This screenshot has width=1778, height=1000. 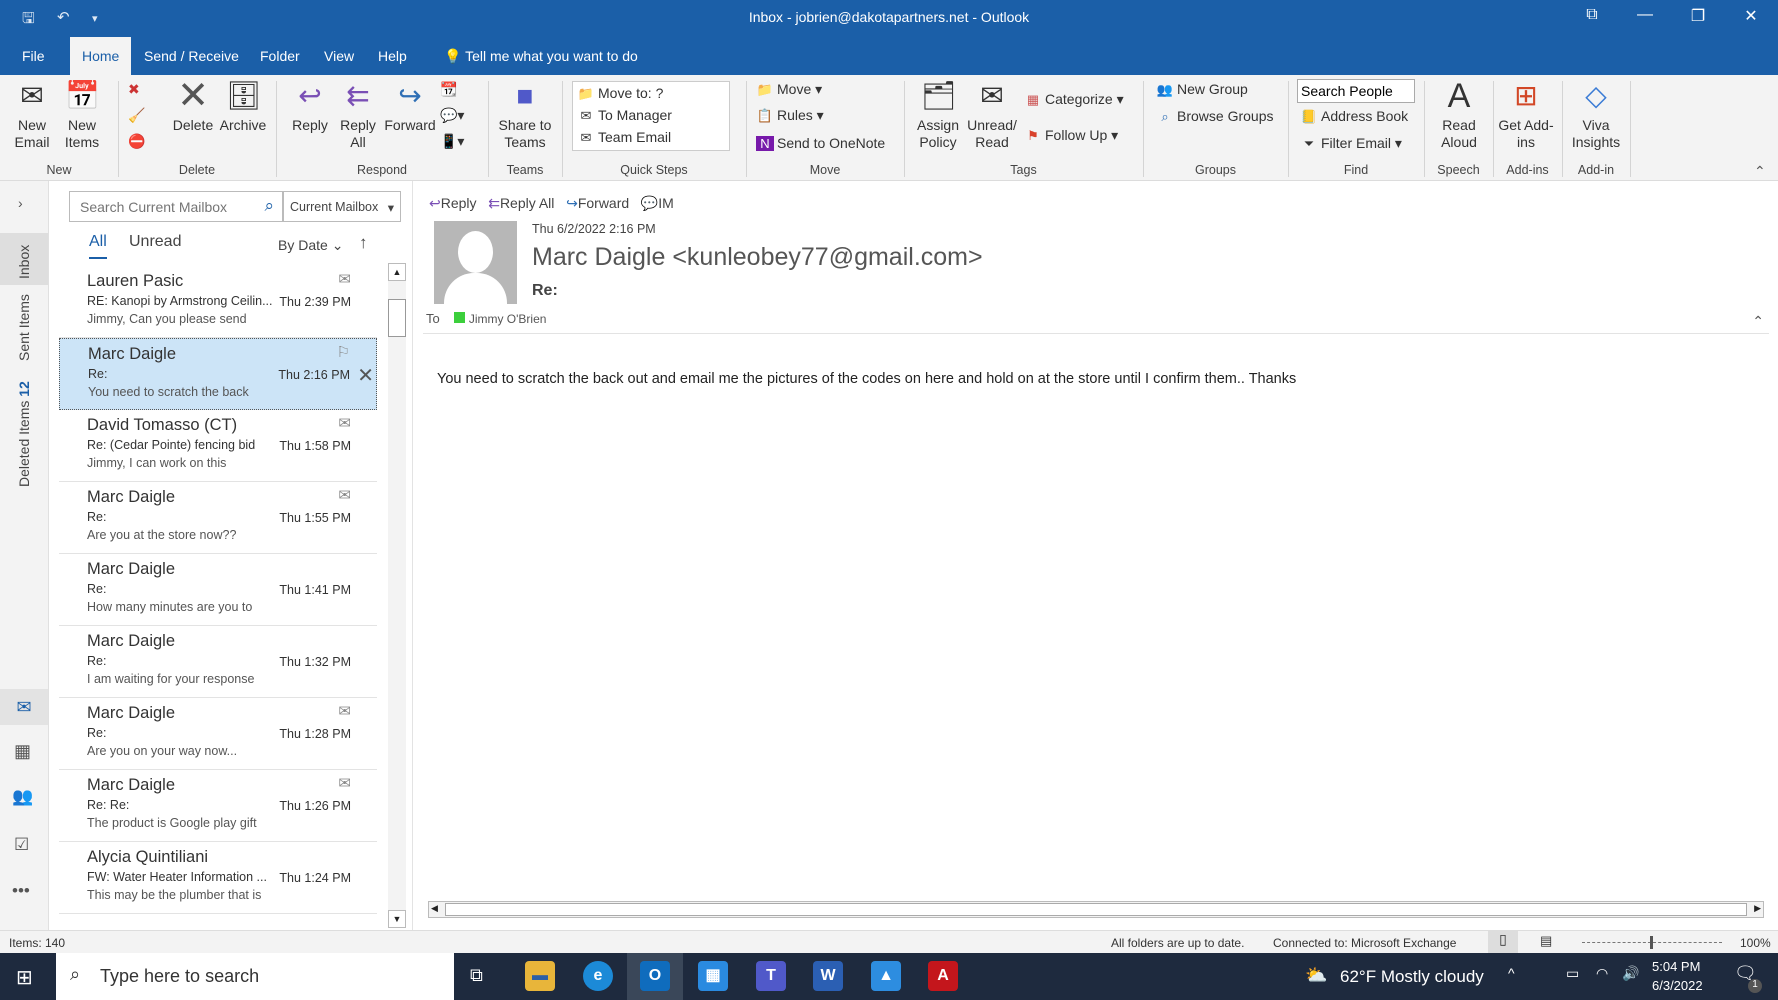 What do you see at coordinates (1572, 973) in the screenshot?
I see `battery-icon: ▭` at bounding box center [1572, 973].